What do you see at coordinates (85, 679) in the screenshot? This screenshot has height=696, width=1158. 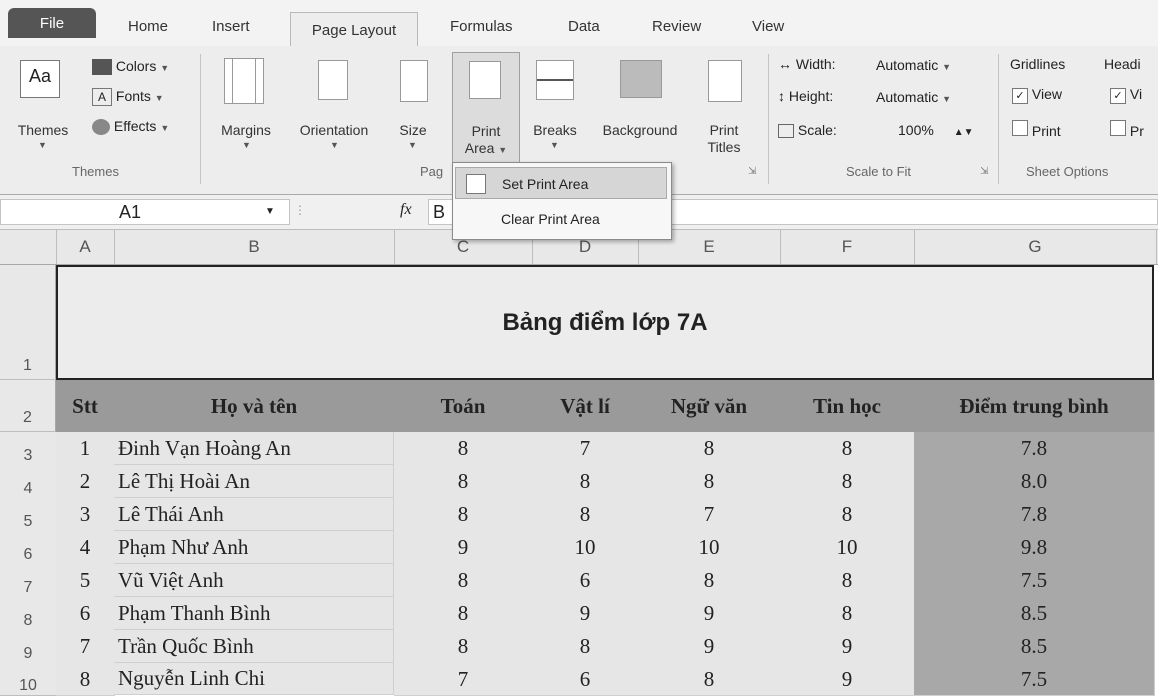 I see `cell-stt: 8` at bounding box center [85, 679].